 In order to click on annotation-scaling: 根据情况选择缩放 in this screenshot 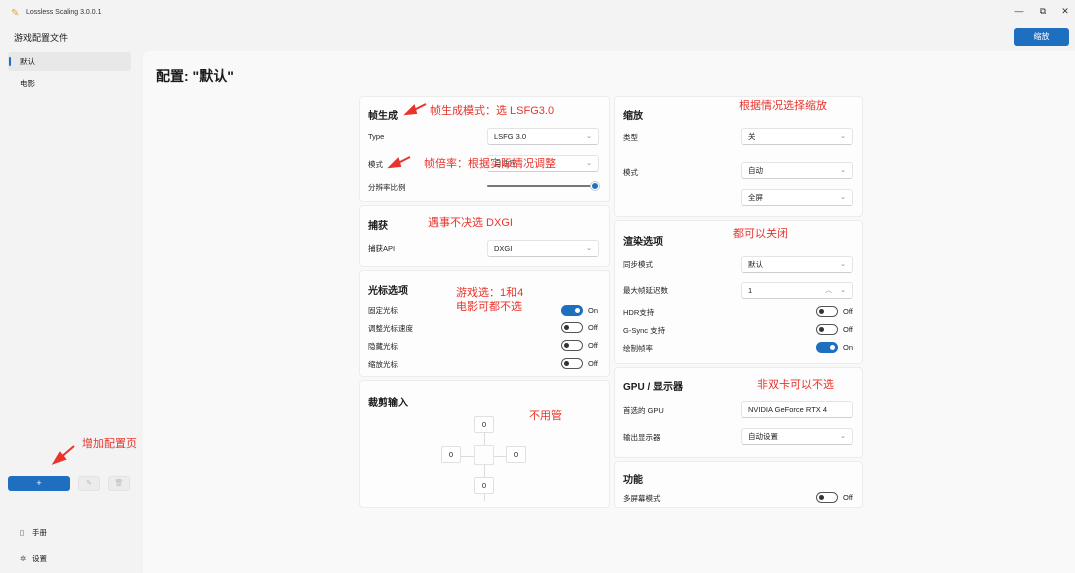, I will do `click(783, 106)`.